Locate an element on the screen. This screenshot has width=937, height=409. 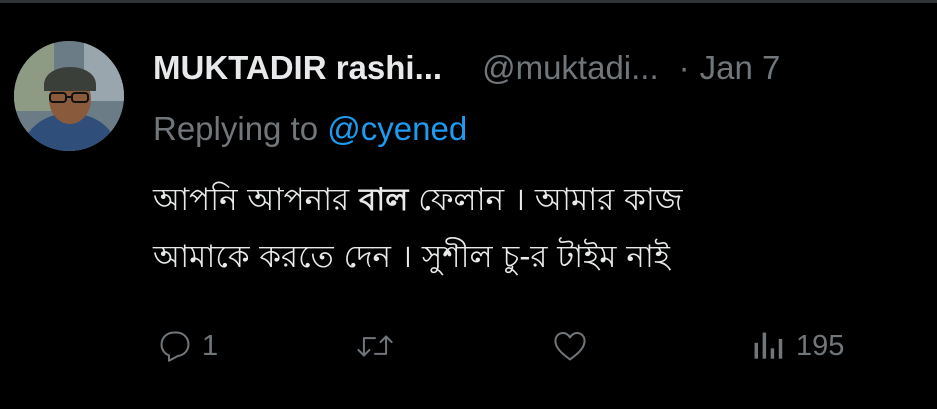
like-button is located at coordinates (570, 346).